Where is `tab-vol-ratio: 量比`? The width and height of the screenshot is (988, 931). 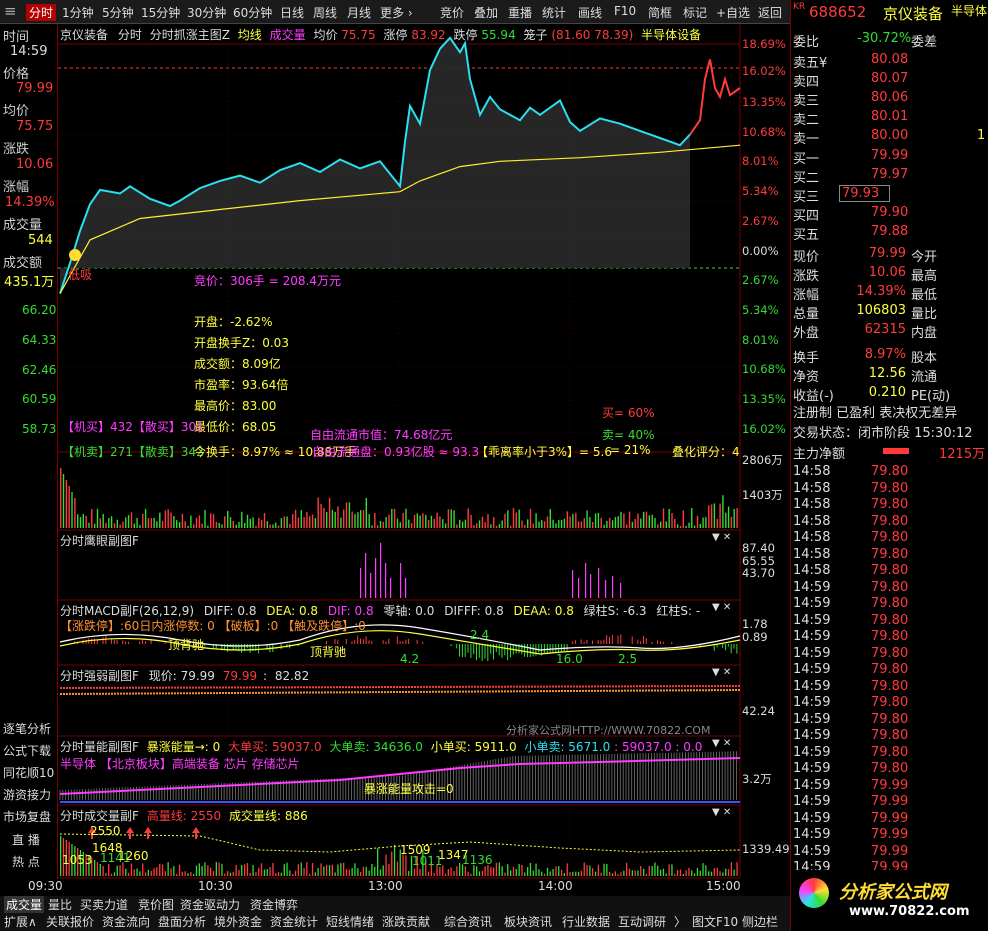 tab-vol-ratio: 量比 is located at coordinates (60, 904).